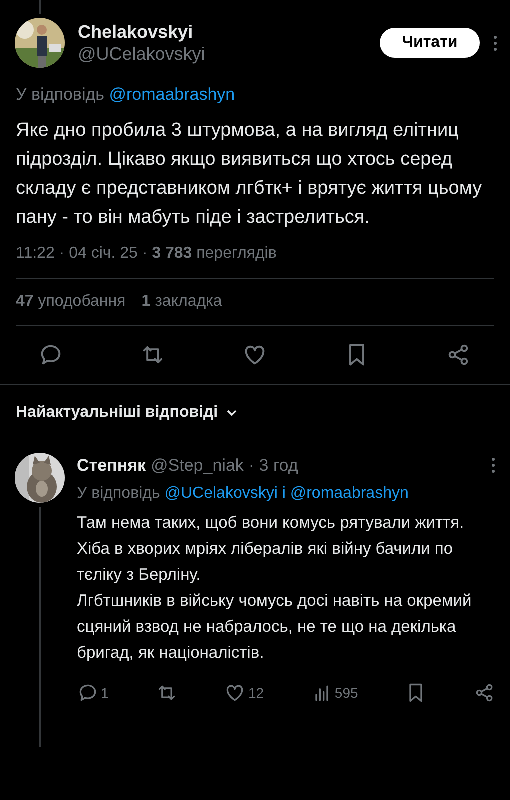 The image size is (510, 800). I want to click on reply-to-line: У відповідь @romaabrashyn, so click(125, 95).